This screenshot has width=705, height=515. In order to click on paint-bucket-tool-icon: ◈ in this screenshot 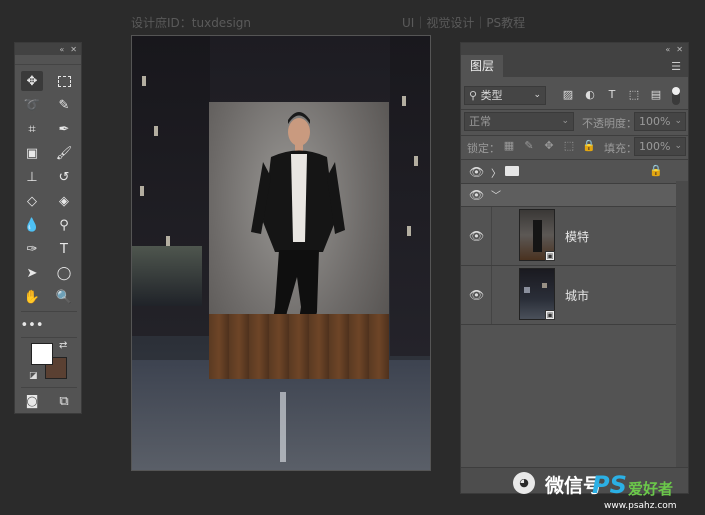, I will do `click(64, 201)`.